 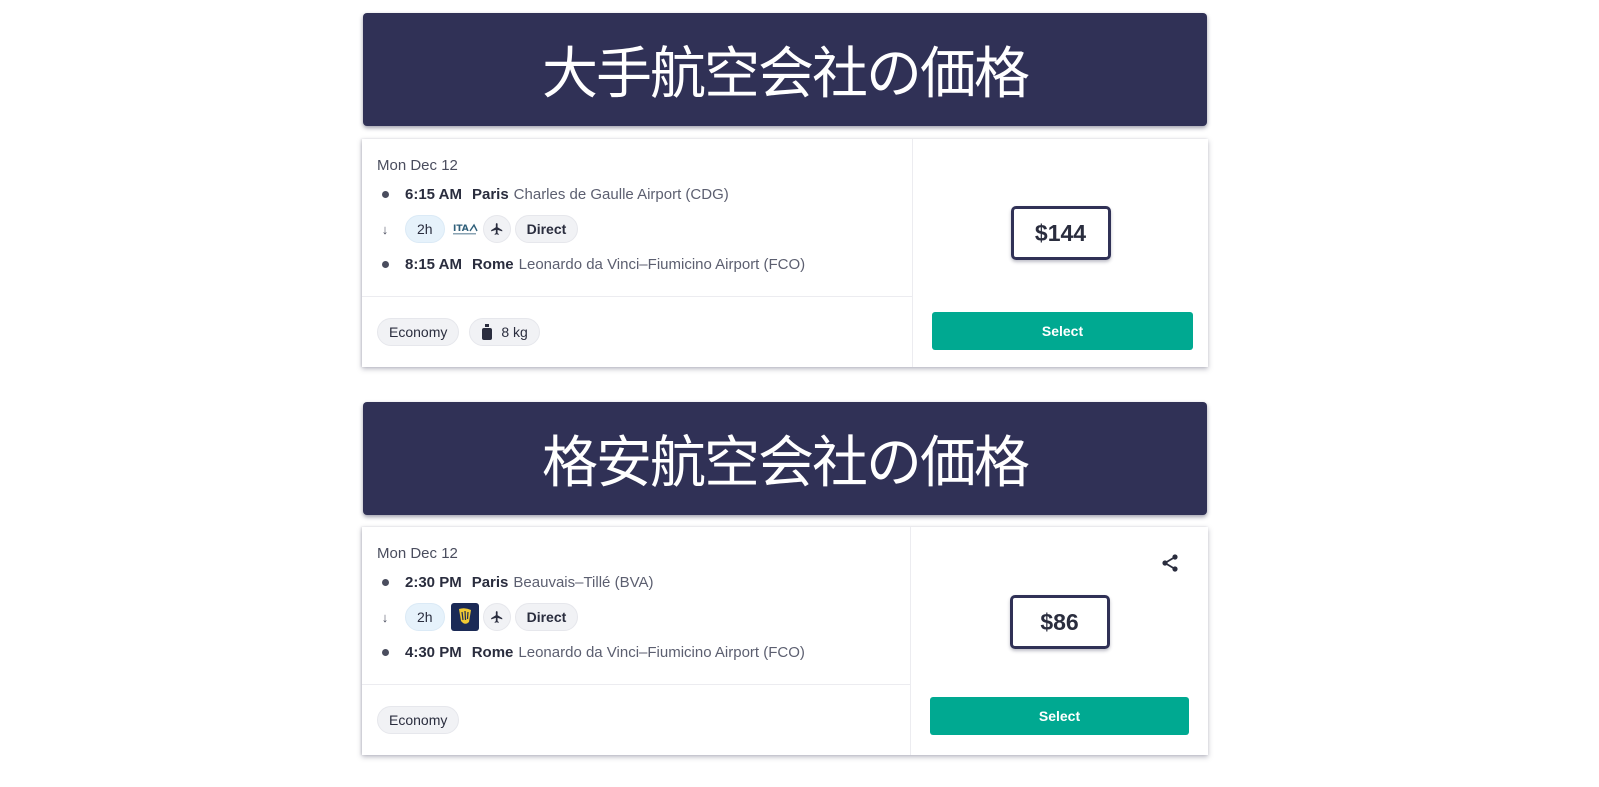 I want to click on price-panel: $86 Select, so click(x=1059, y=641).